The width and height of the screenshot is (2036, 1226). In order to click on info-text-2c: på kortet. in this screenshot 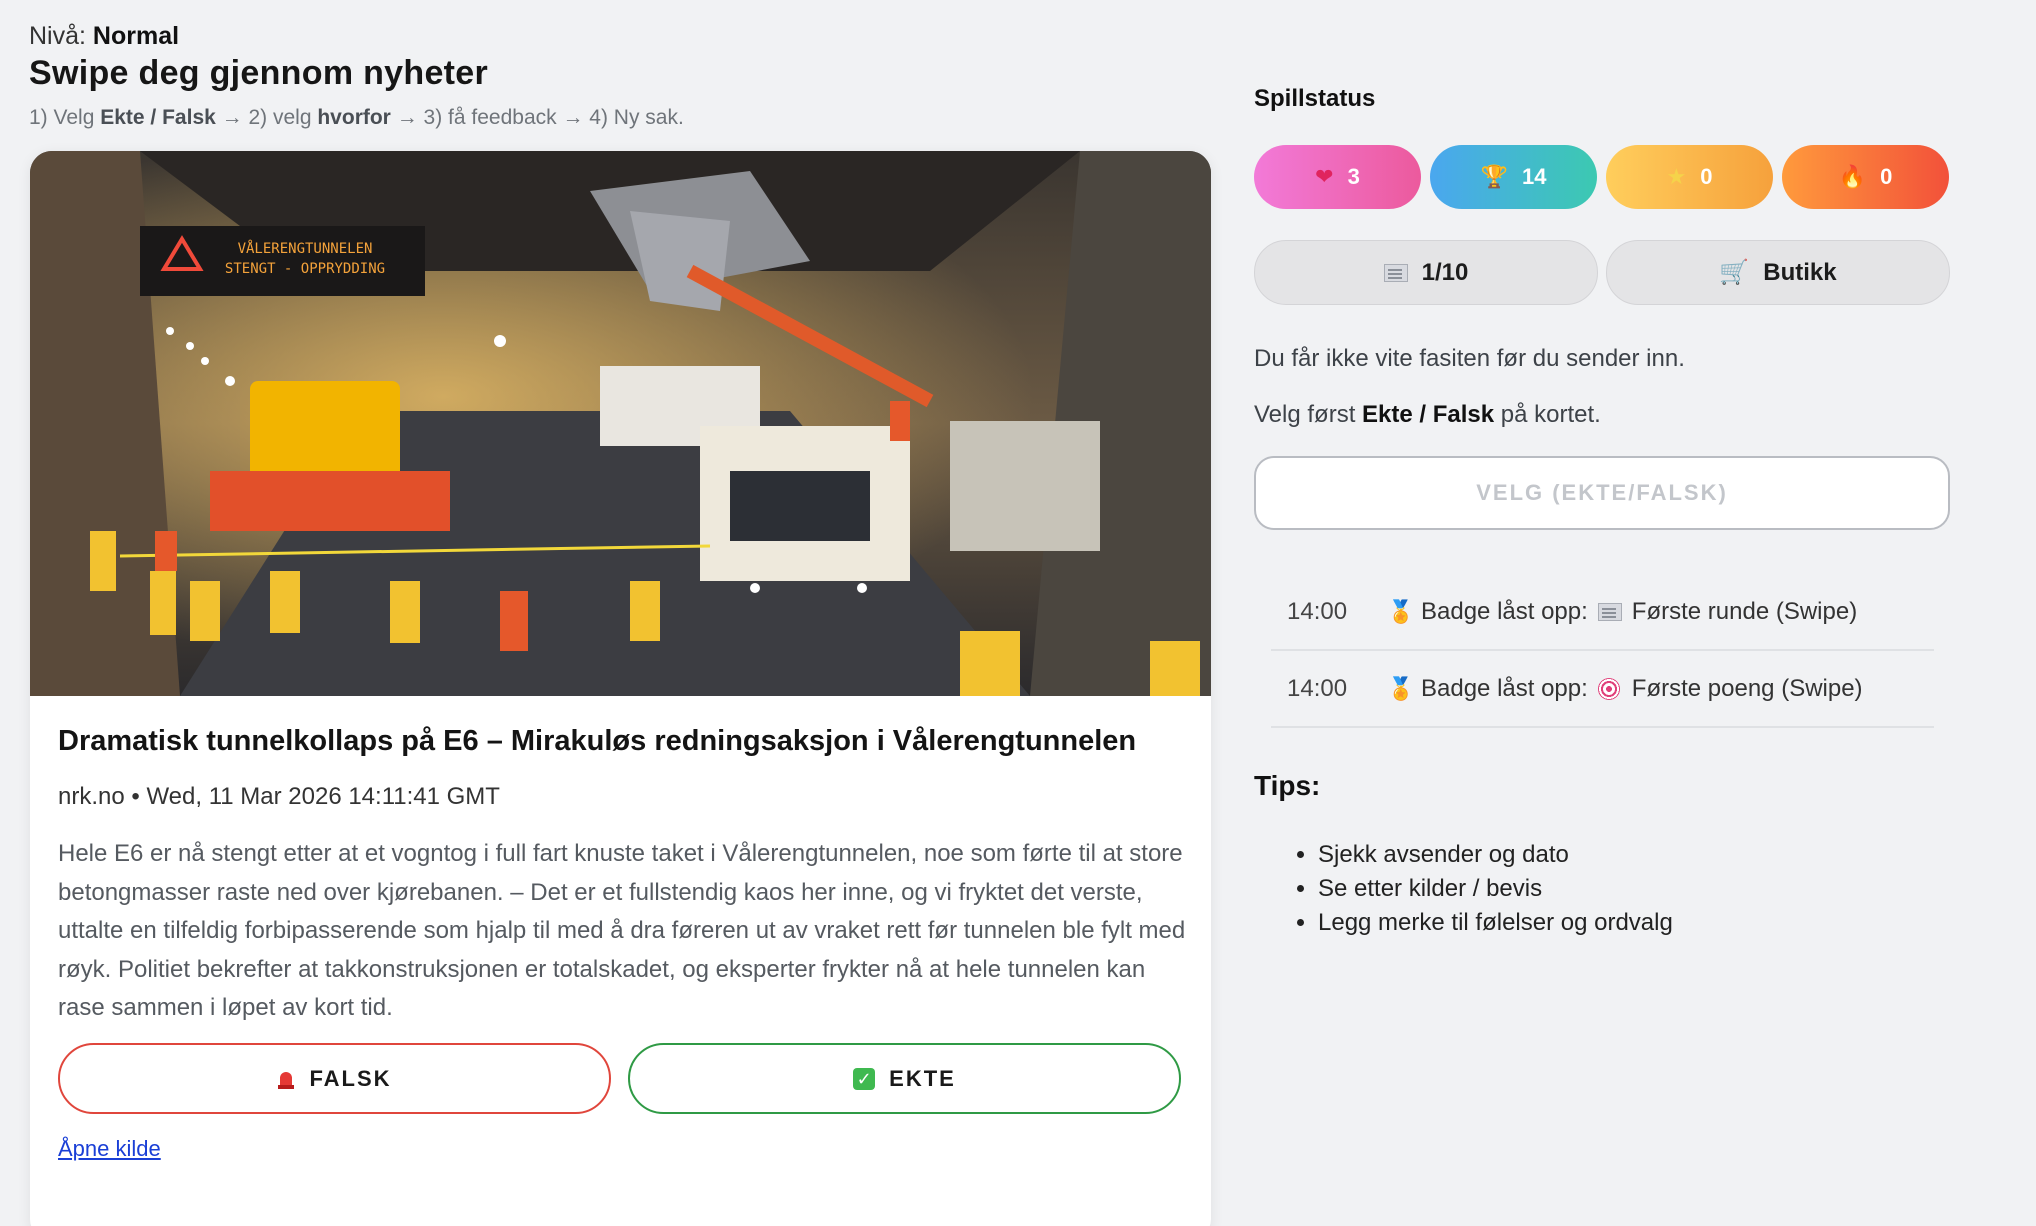, I will do `click(1550, 414)`.